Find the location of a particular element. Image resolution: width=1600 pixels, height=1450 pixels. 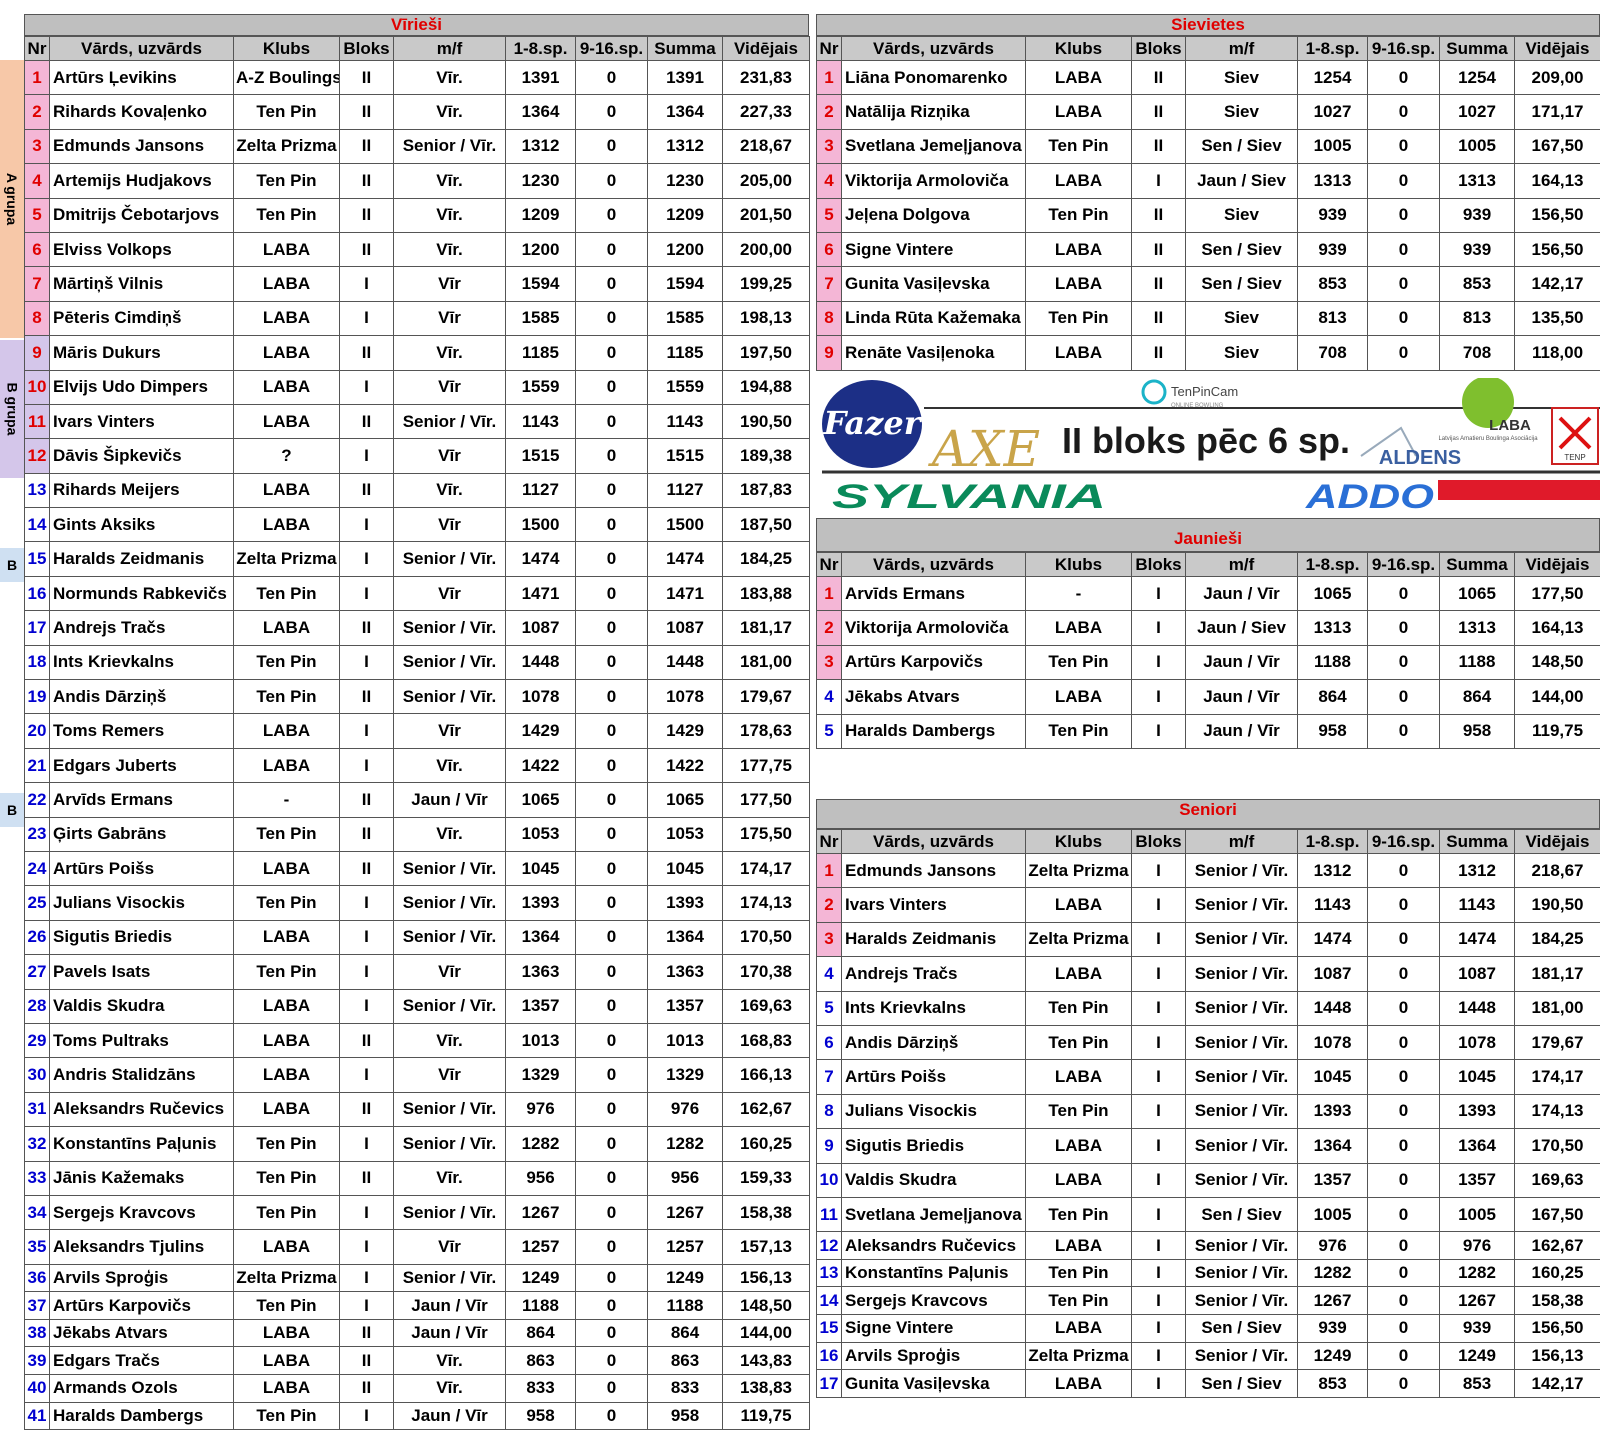

player-name-cell: Andis Dārziņš is located at coordinates (141, 697).